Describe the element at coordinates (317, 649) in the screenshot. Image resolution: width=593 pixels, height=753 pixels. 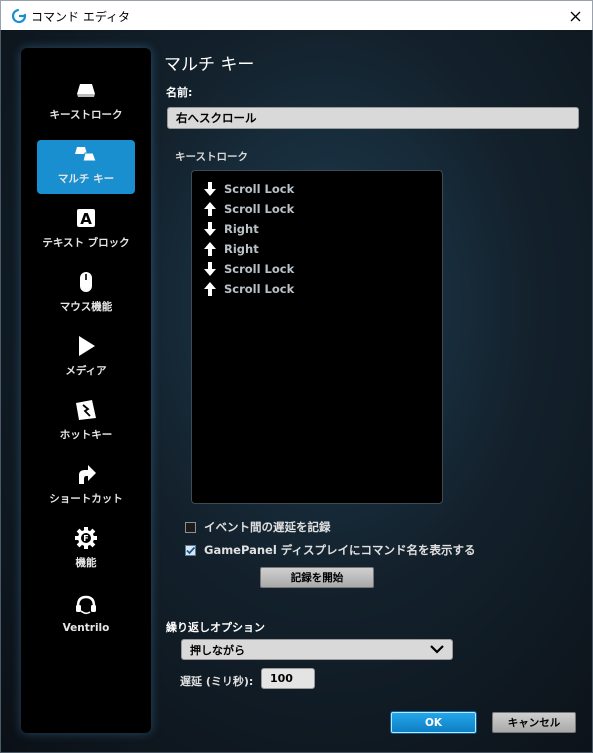
I see `repeat-option-select: 押しながら` at that location.